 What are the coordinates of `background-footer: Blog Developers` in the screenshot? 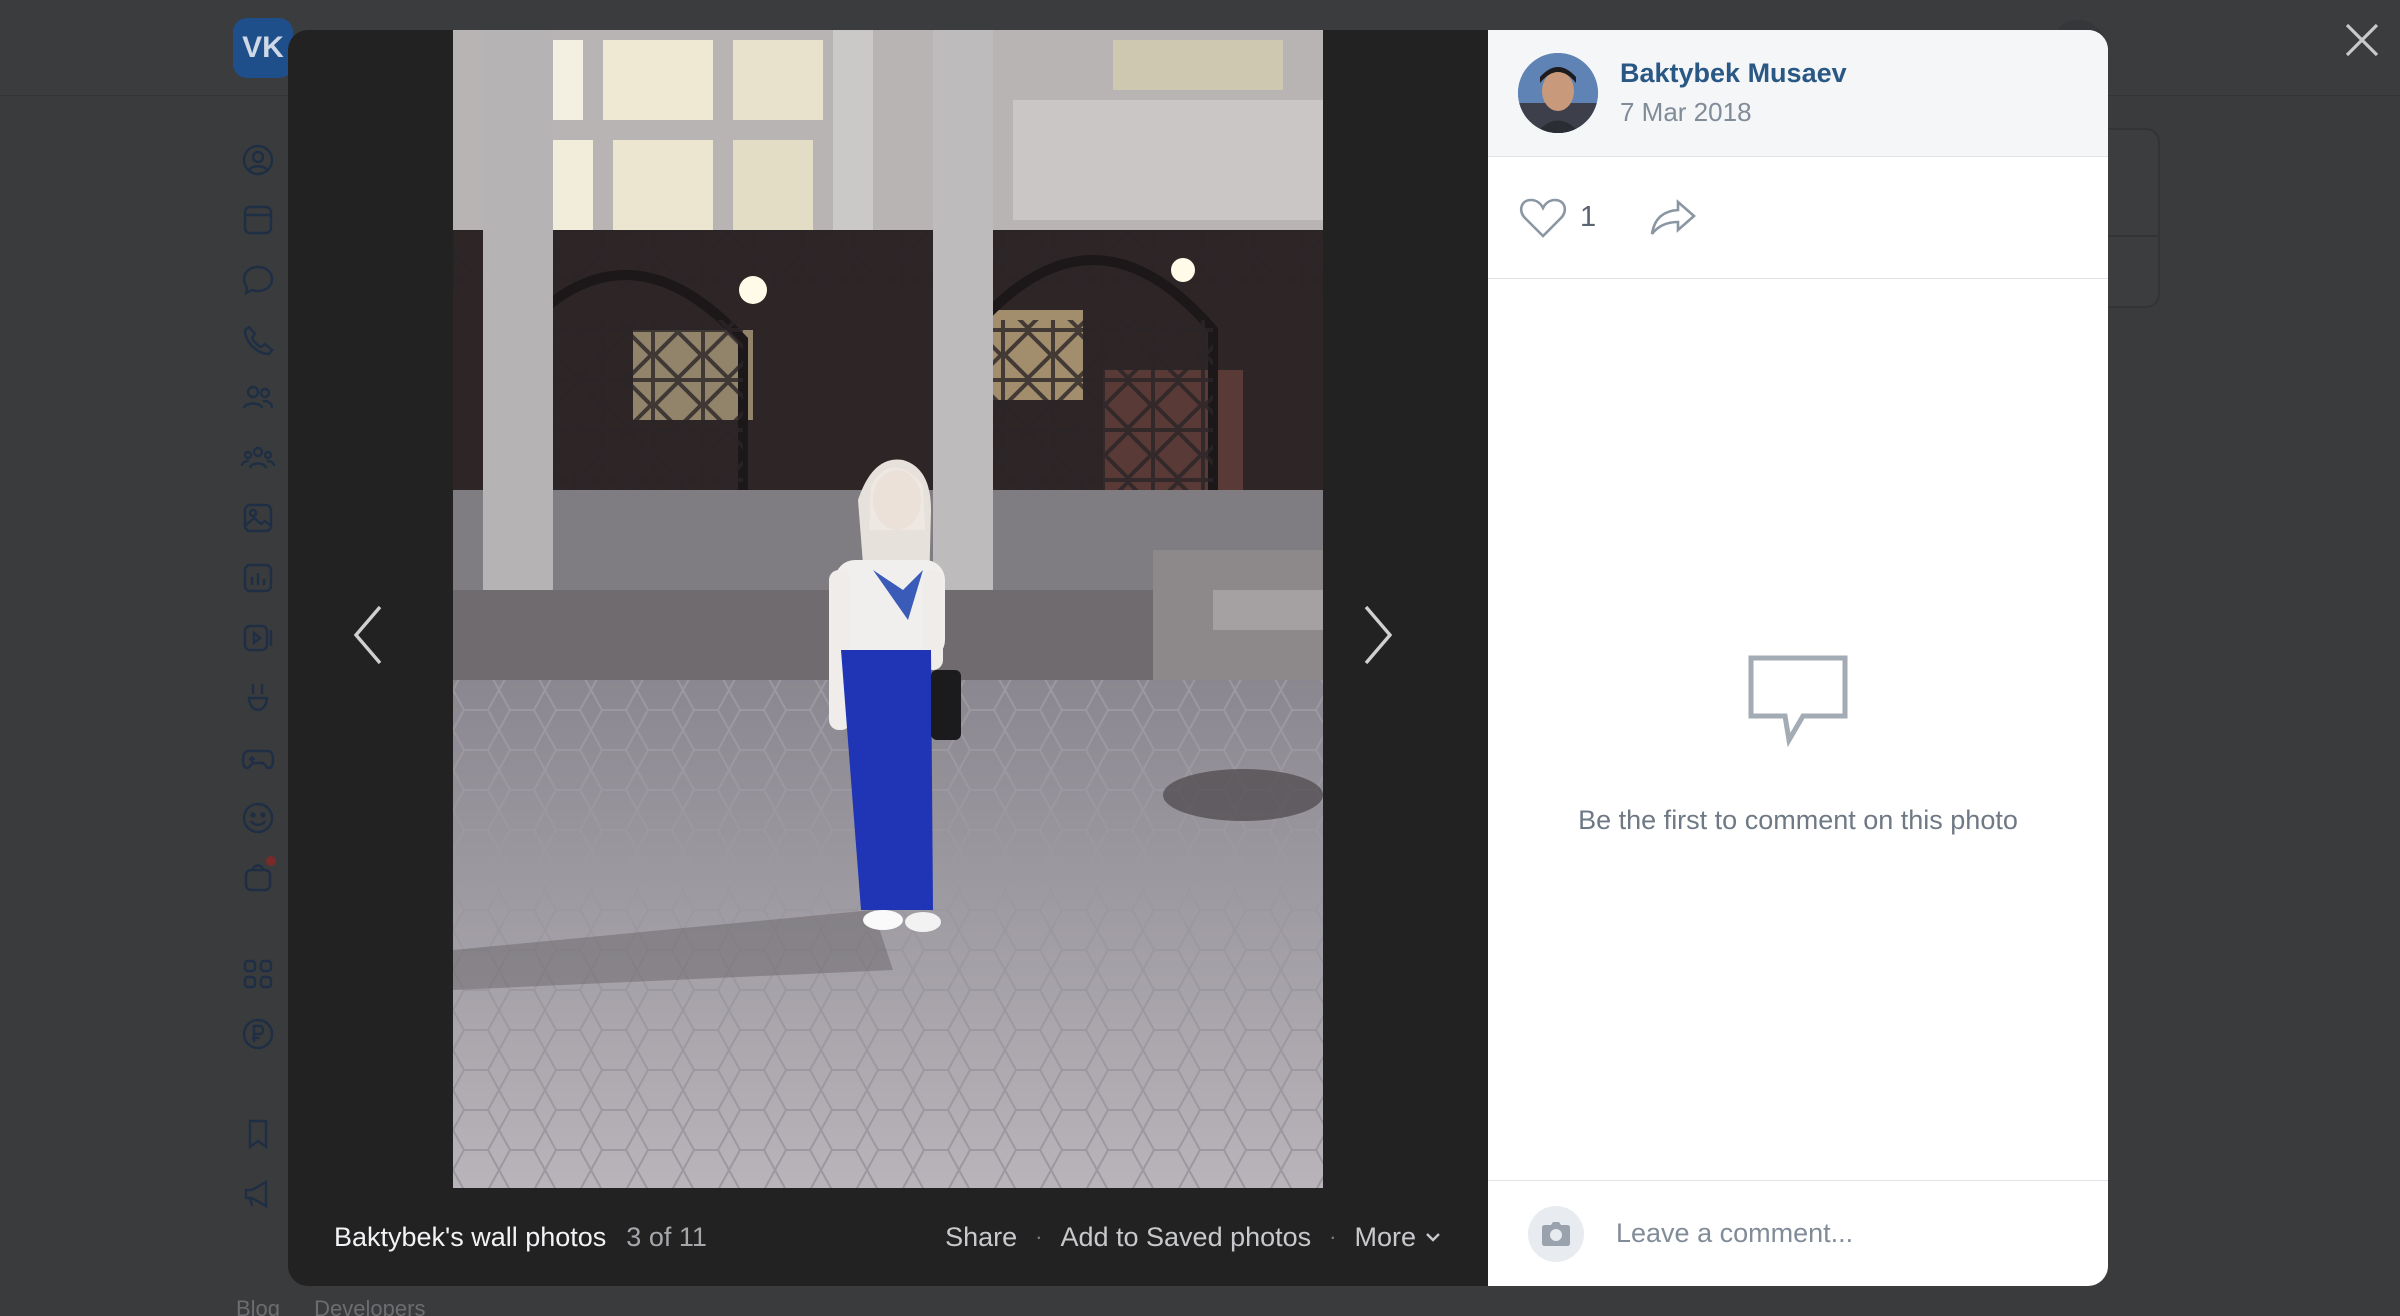 It's located at (344, 1306).